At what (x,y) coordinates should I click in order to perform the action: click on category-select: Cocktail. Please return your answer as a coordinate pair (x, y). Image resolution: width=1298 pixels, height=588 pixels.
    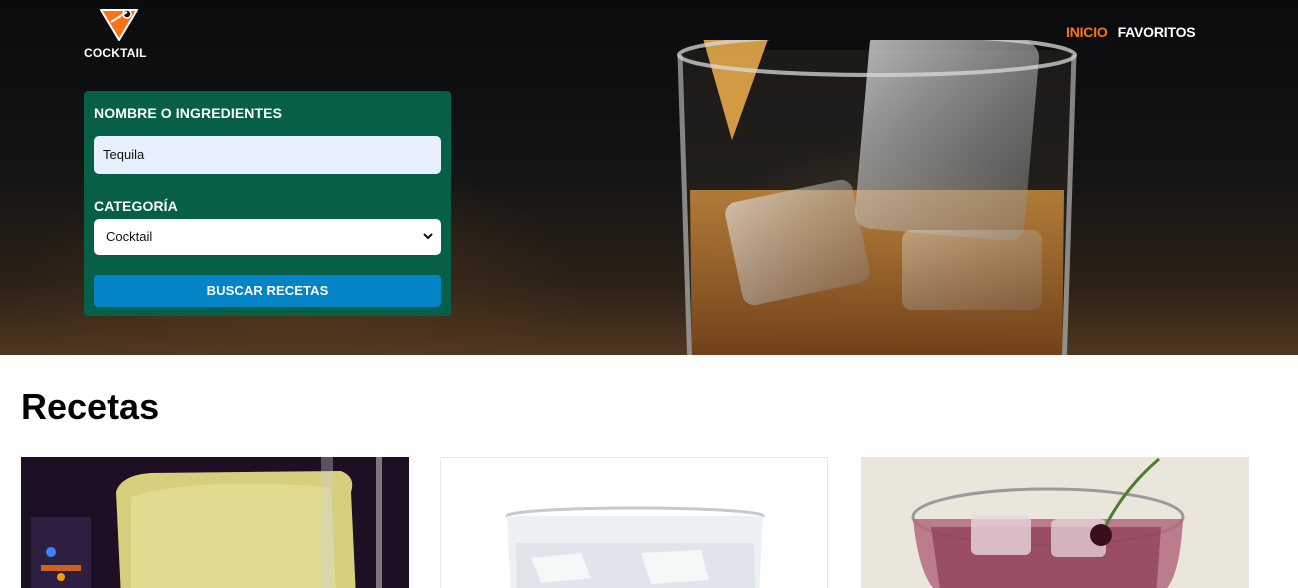
    Looking at the image, I should click on (267, 237).